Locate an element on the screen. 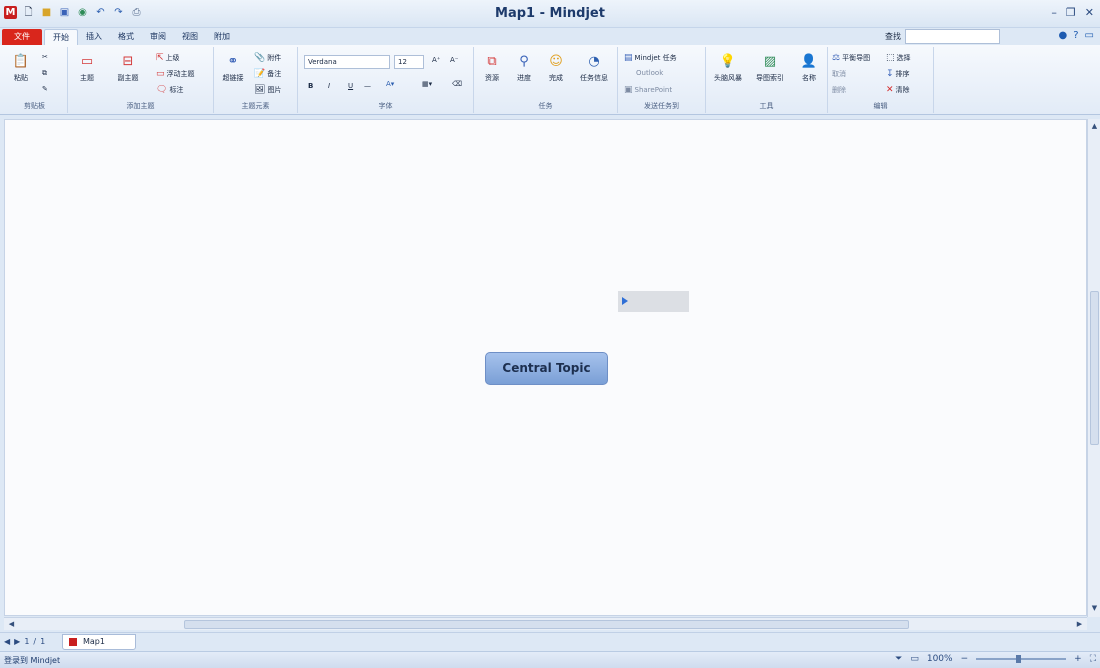 Image resolution: width=1100 pixels, height=668 pixels. minimize-button: – is located at coordinates (1054, 12).